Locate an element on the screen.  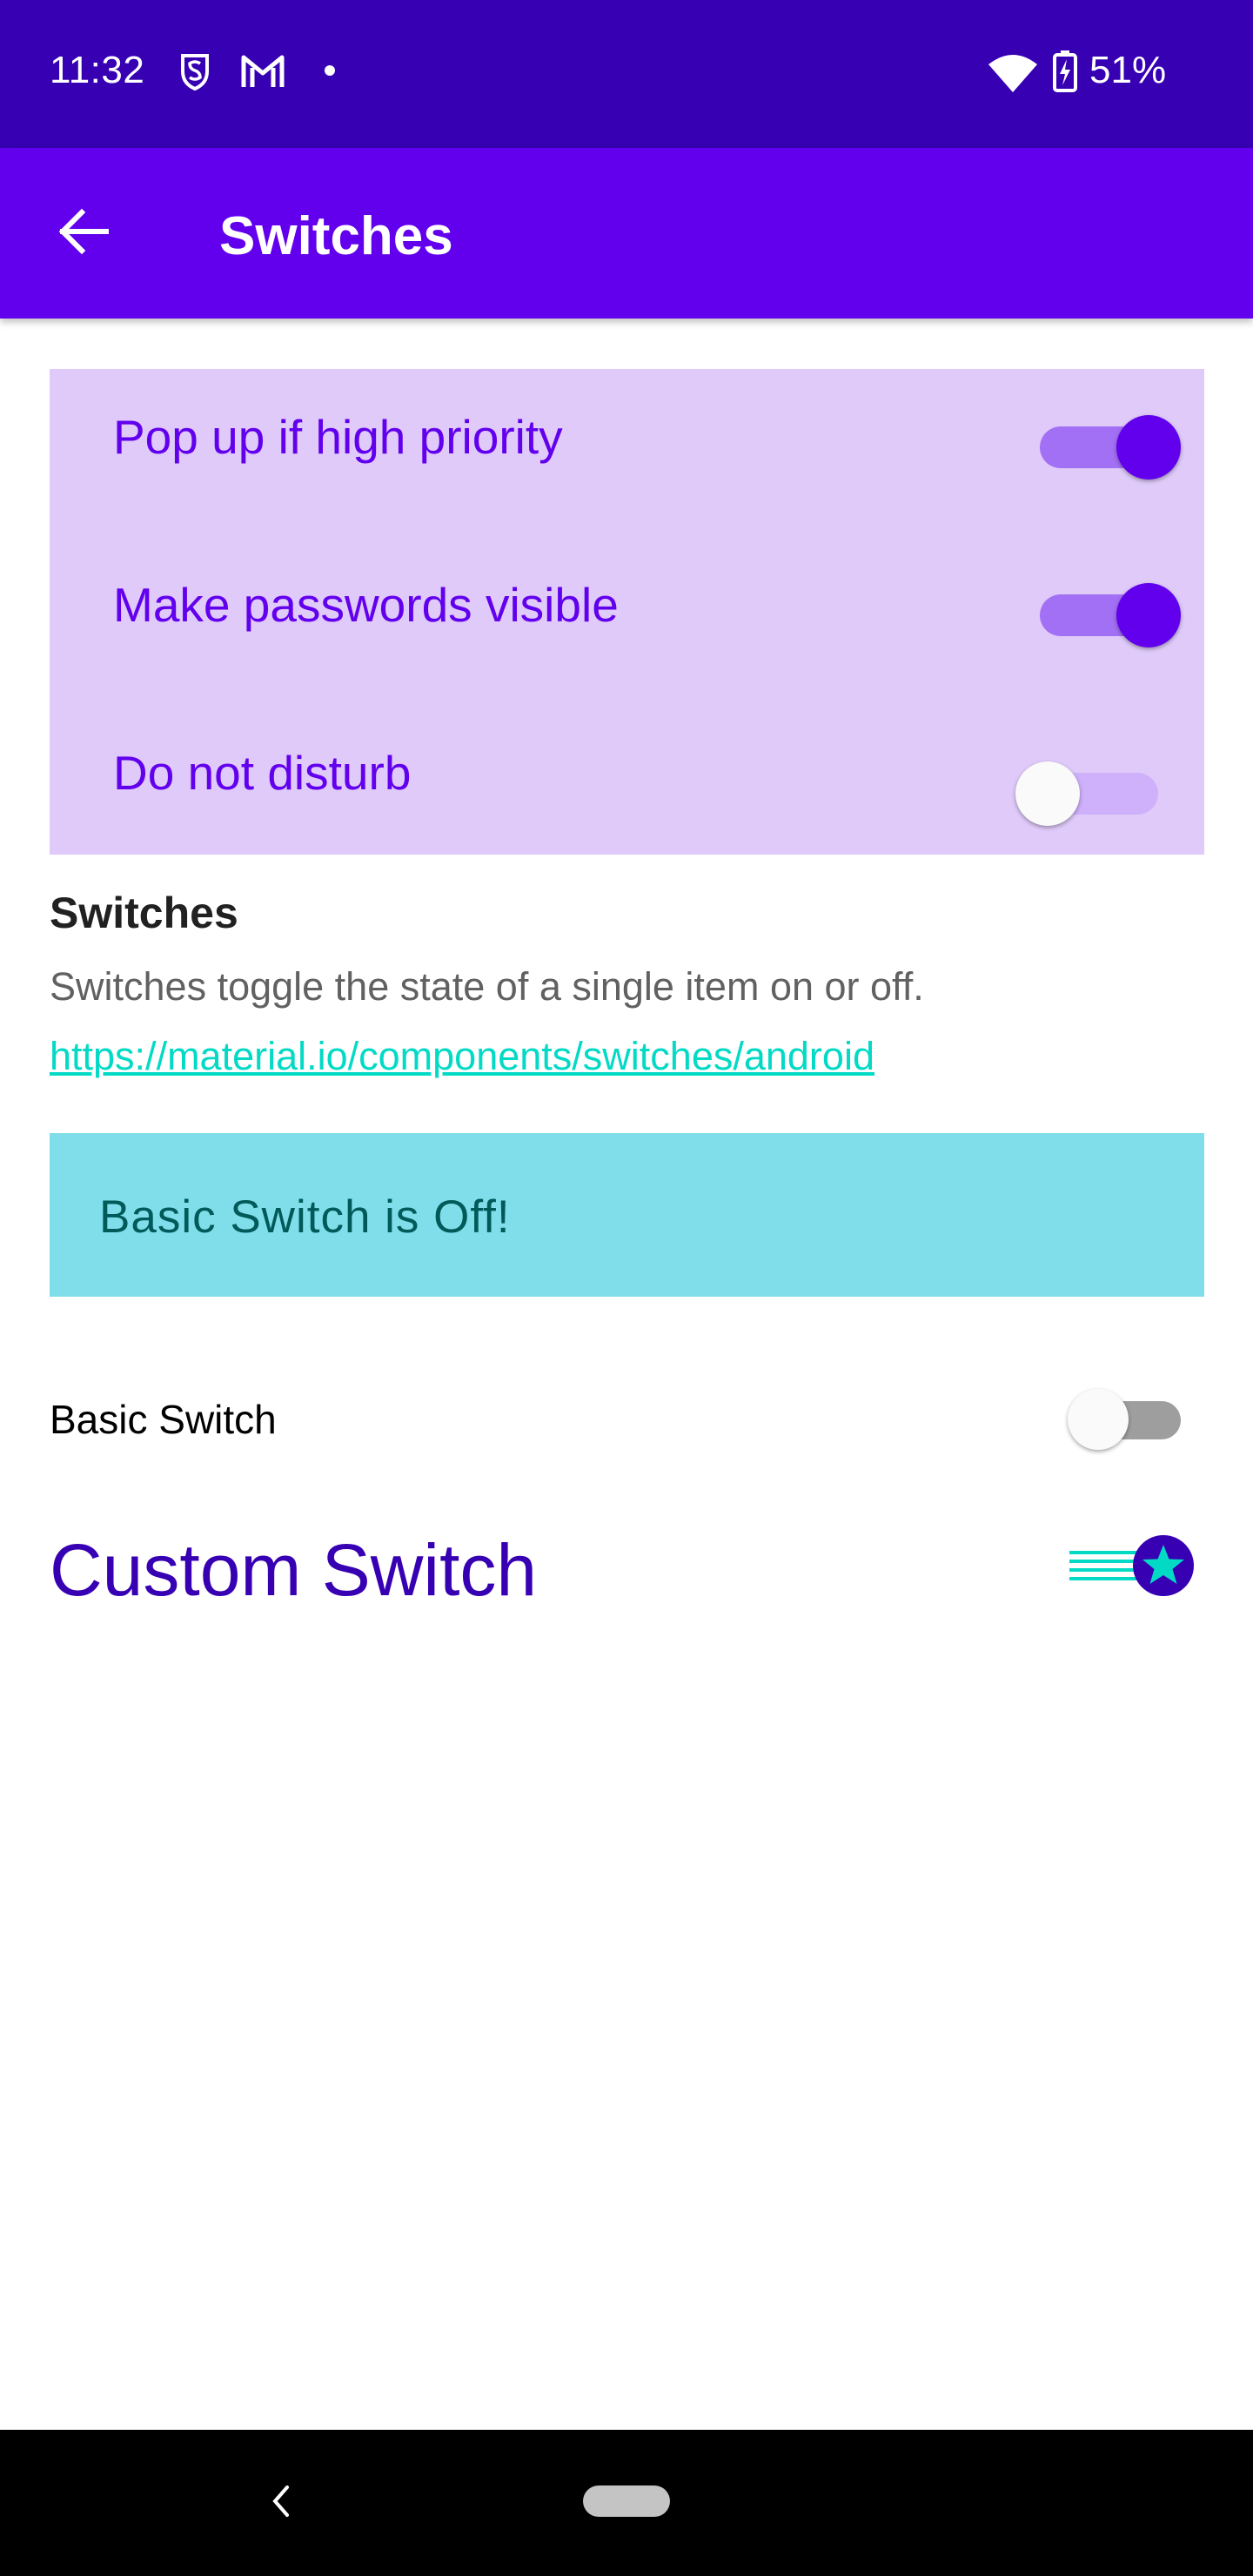
basic-switch-label: Basic Switch is located at coordinates (163, 1419).